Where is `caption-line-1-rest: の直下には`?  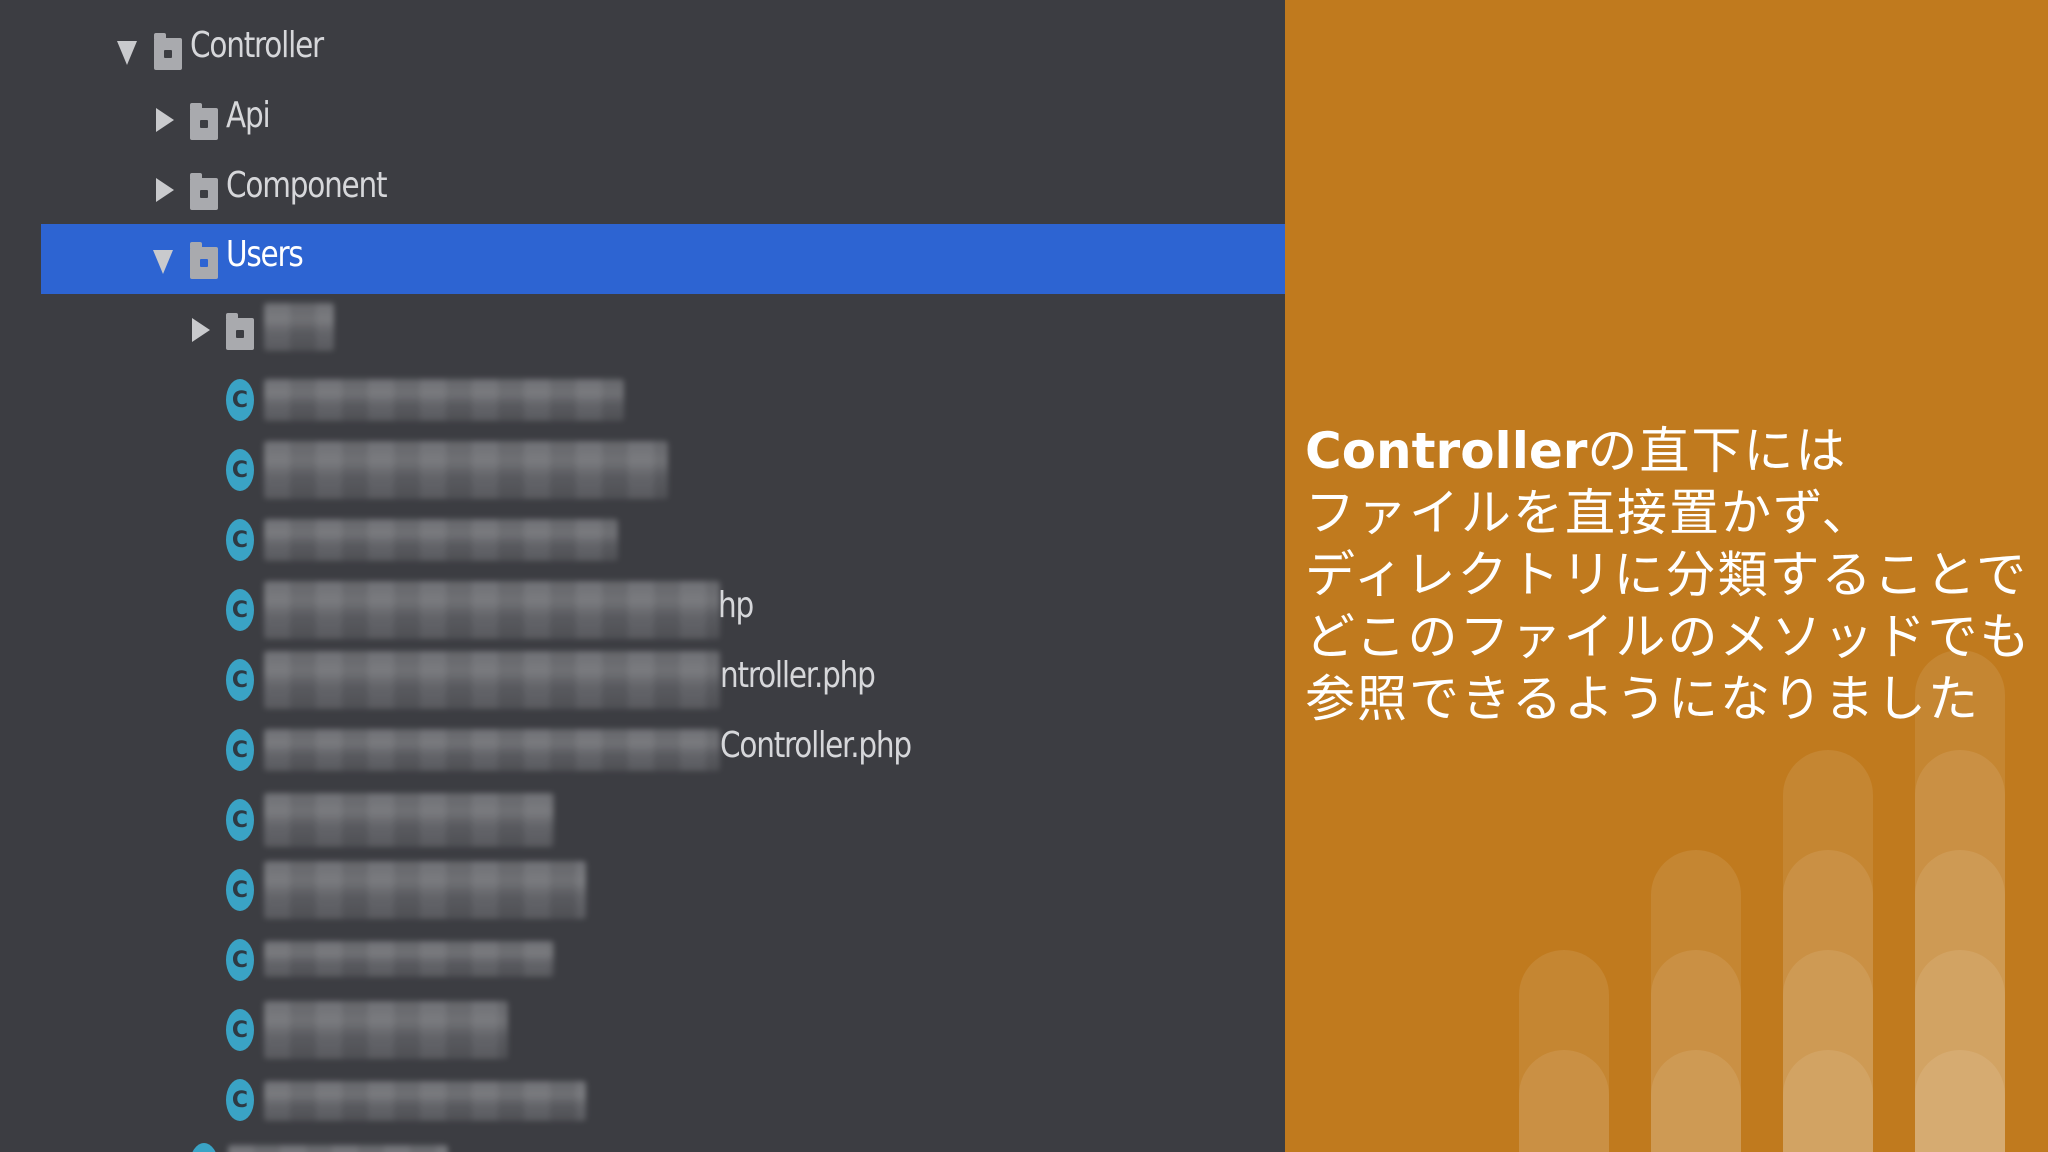
caption-line-1-rest: の直下には is located at coordinates (1717, 451).